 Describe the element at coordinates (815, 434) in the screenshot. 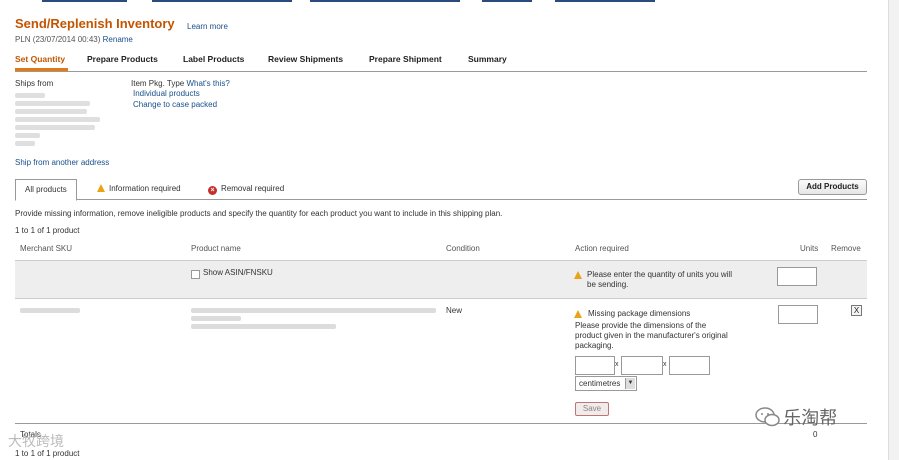

I see `totals-value: 0` at that location.